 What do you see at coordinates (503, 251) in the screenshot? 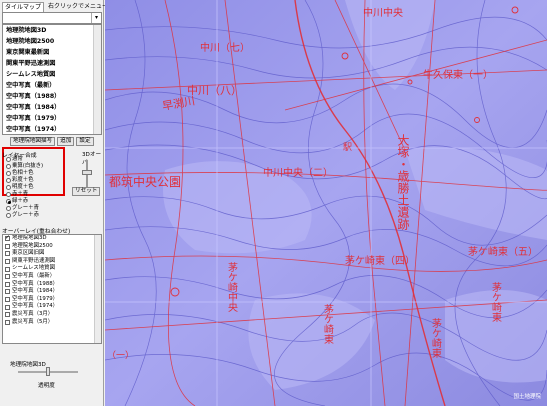
I see `place-label: 茅ケ崎東（五）` at bounding box center [503, 251].